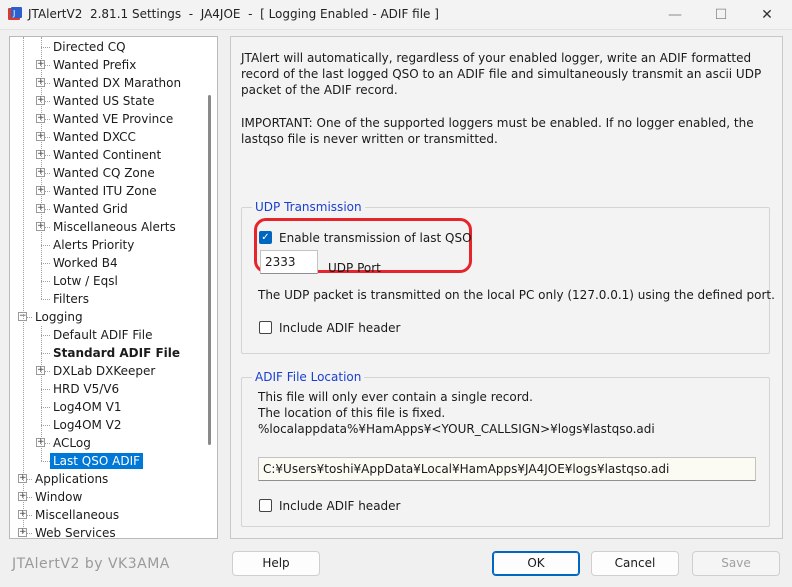 The height and width of the screenshot is (587, 792). I want to click on adif-include-header-checkbox, so click(265, 505).